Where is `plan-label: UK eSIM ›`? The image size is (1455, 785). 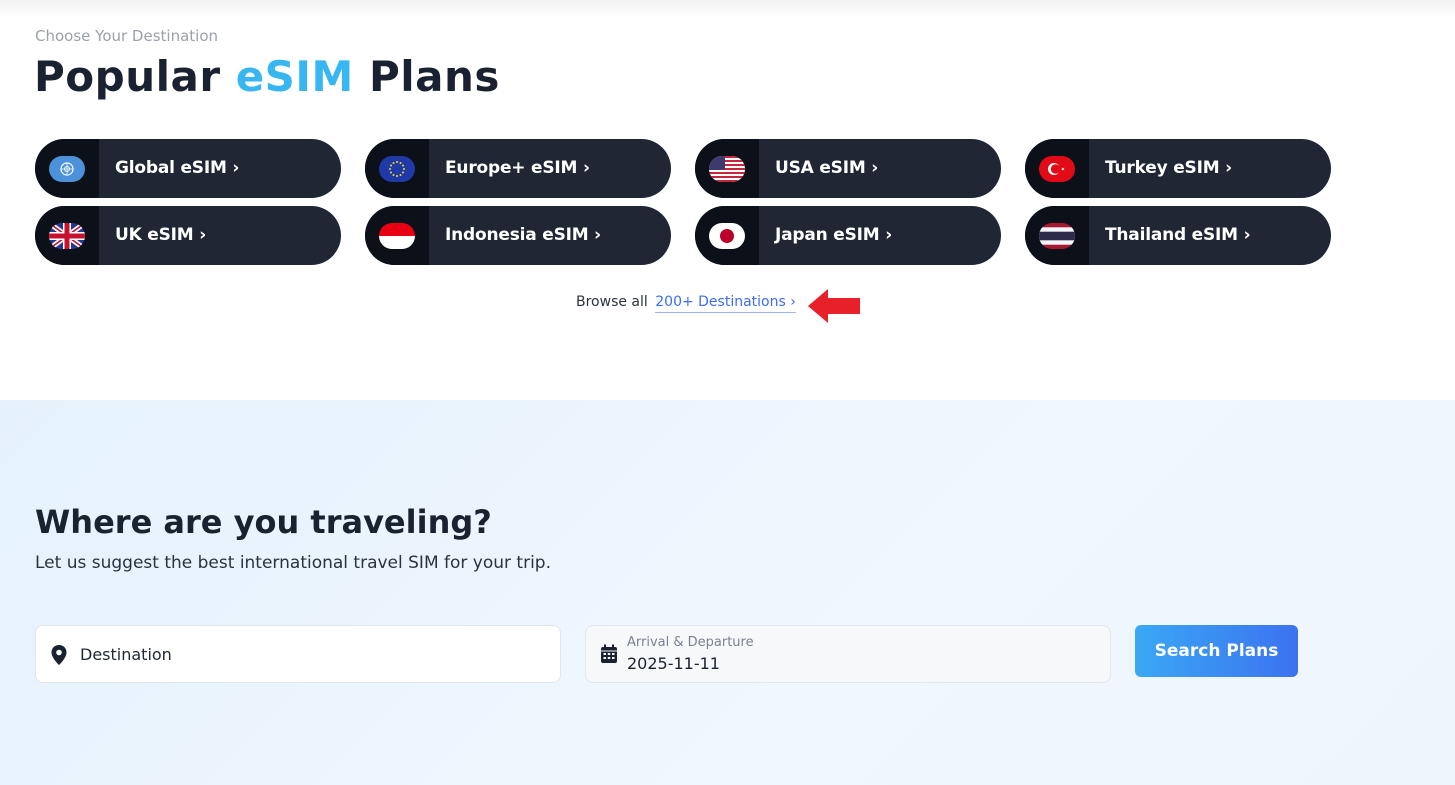
plan-label: UK eSIM › is located at coordinates (161, 235).